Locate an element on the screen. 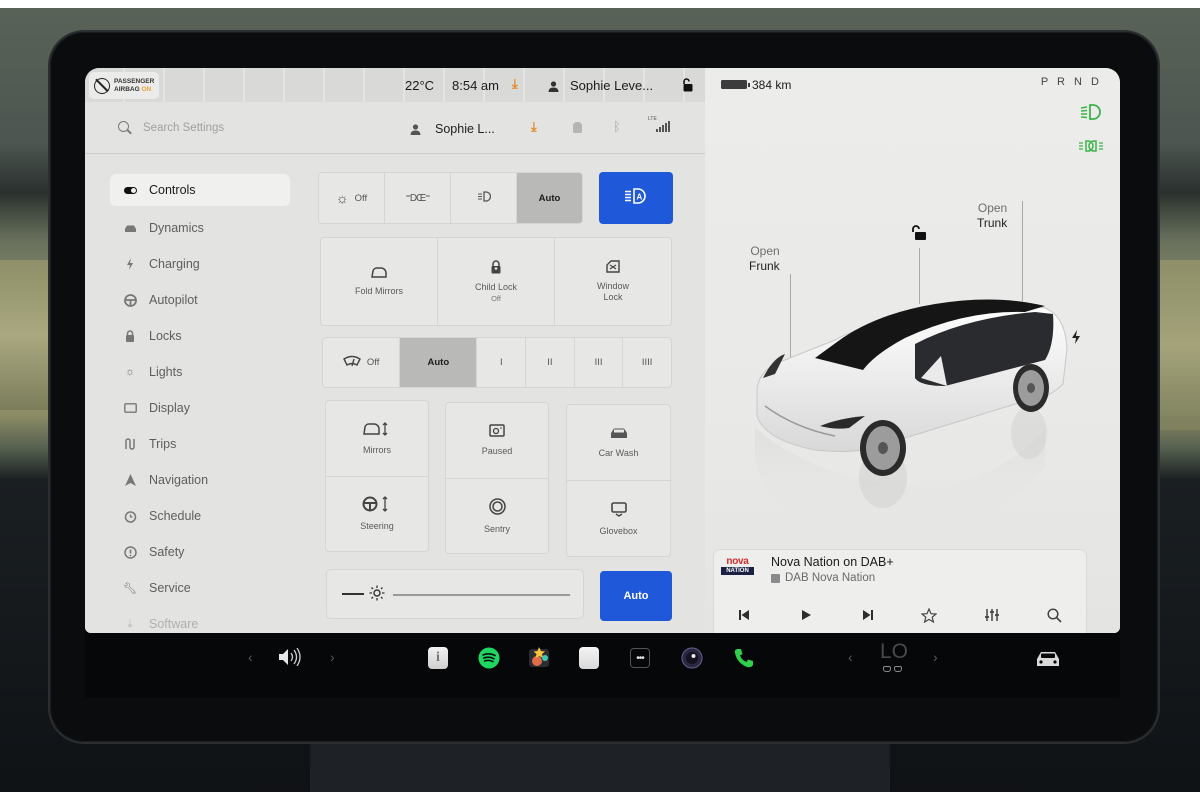 The width and height of the screenshot is (1200, 800). sidebar-item-service: 🔧︎ Service is located at coordinates (200, 588).